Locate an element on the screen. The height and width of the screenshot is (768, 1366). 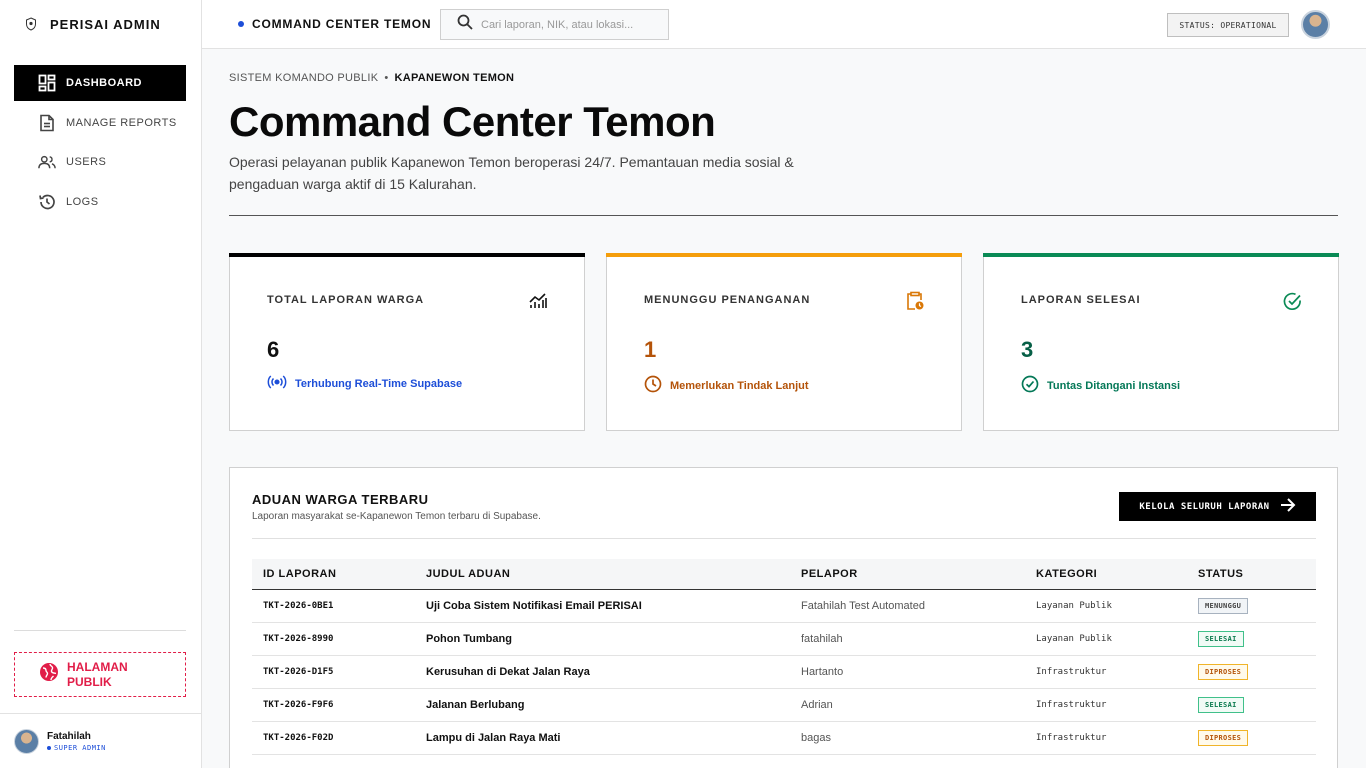
manage-all-reports-button: KELOLA SELURUH LAPORAN is located at coordinates (1217, 506).